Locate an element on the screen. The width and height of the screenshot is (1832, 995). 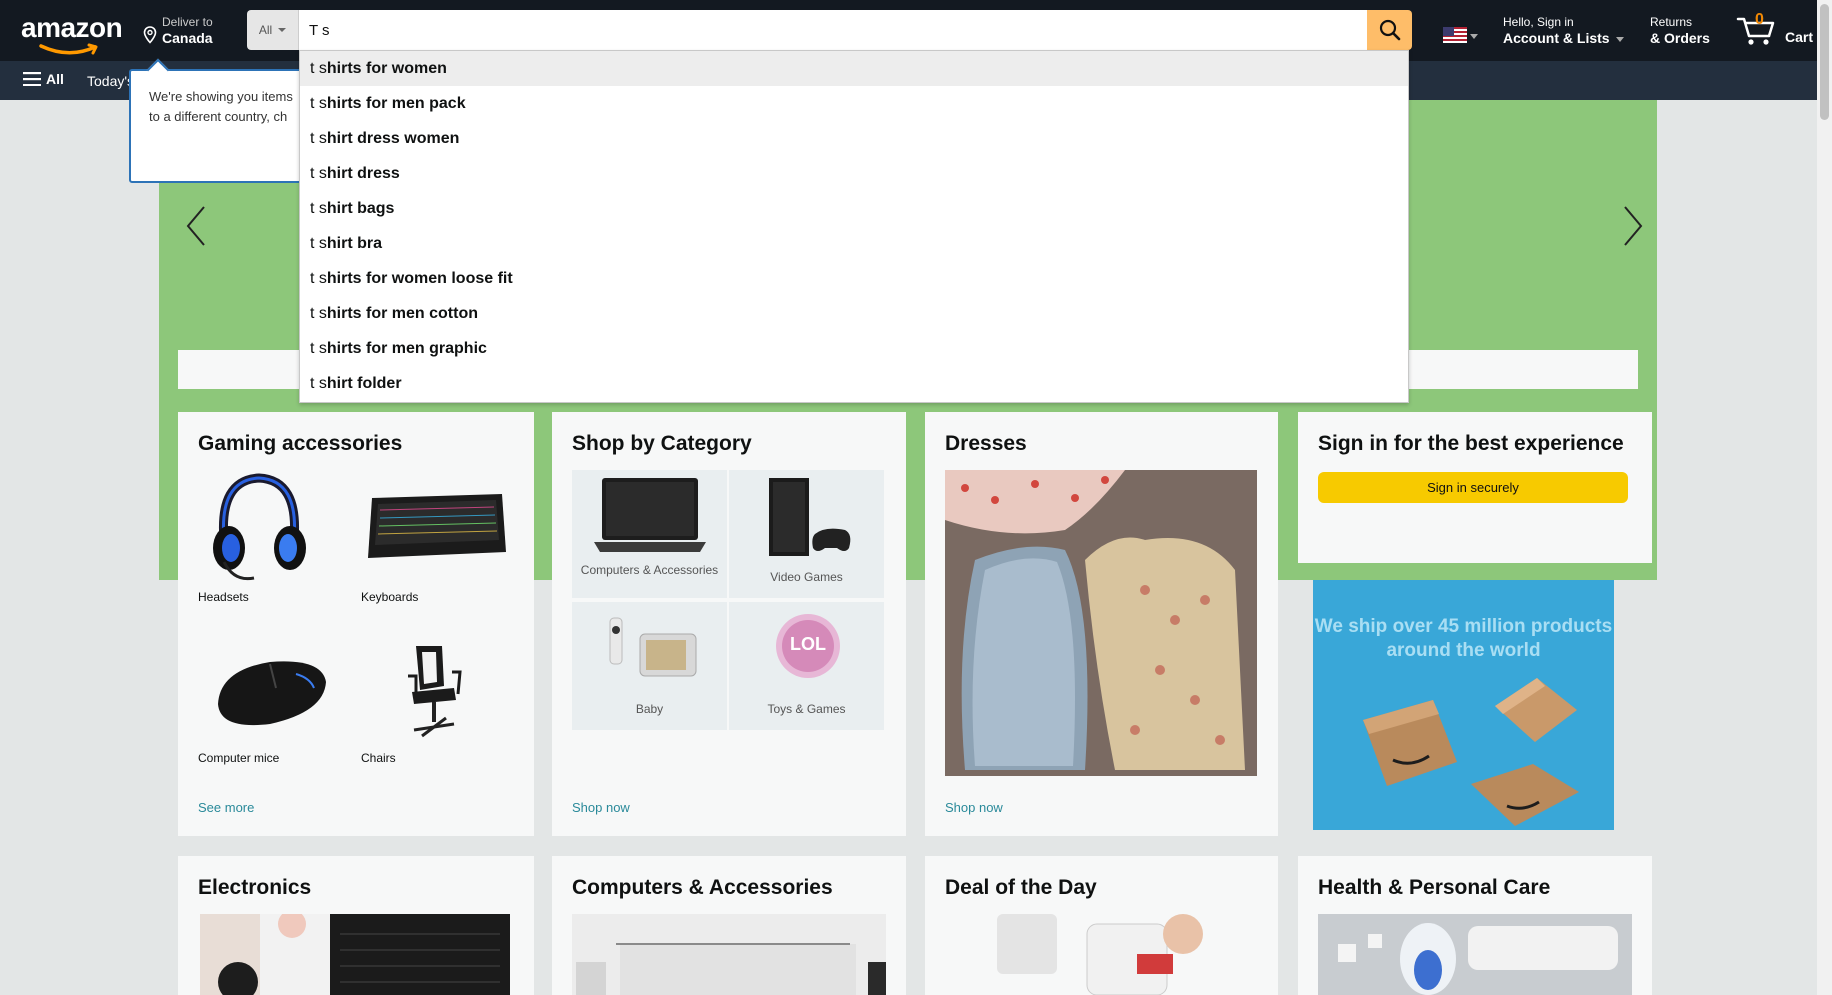
search-input is located at coordinates (833, 30).